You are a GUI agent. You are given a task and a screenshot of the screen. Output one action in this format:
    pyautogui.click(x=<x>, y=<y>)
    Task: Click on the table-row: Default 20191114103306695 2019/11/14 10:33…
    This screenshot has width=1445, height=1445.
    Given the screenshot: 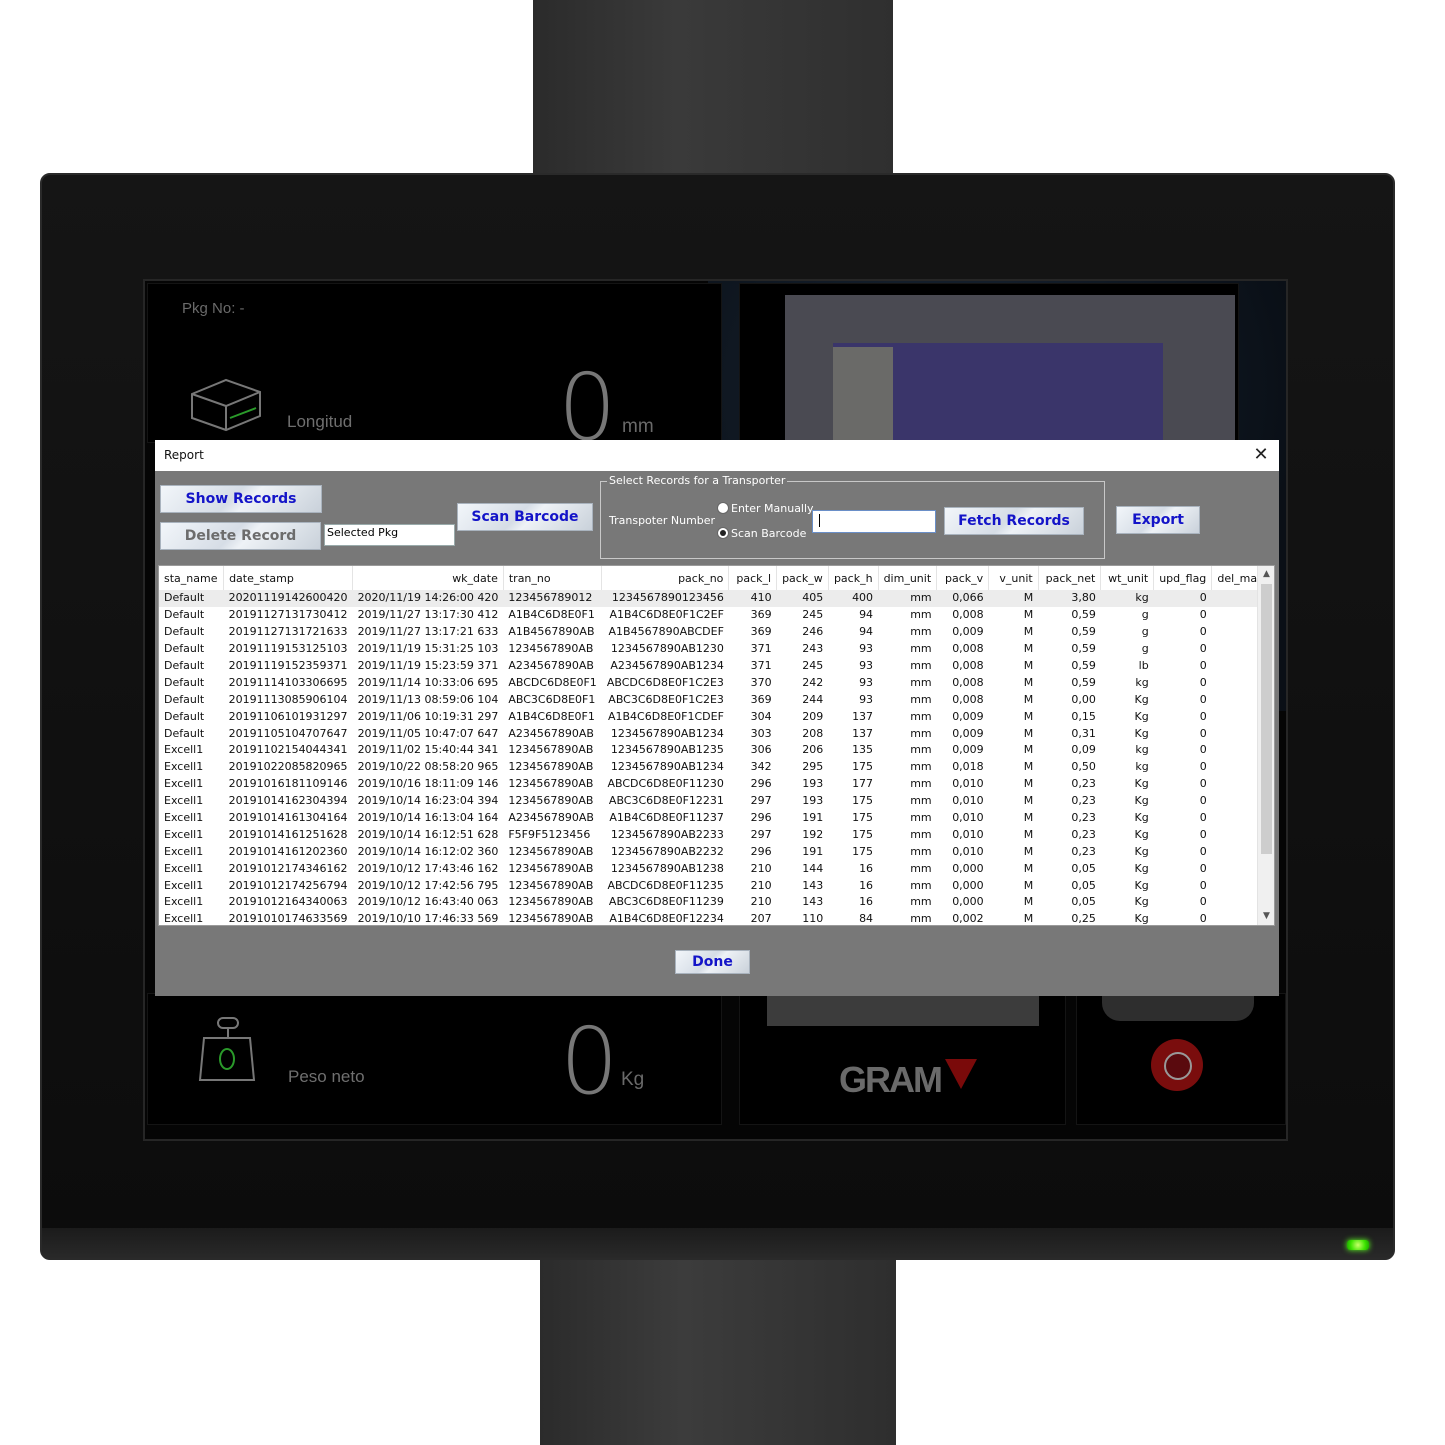 What is the action you would take?
    pyautogui.click(x=716, y=682)
    